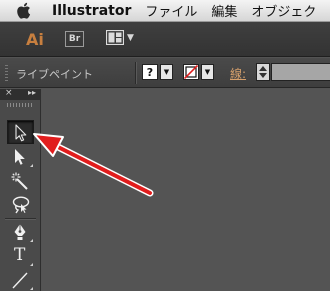  Describe the element at coordinates (35, 39) in the screenshot. I see `illustrator-logo: Ai` at that location.